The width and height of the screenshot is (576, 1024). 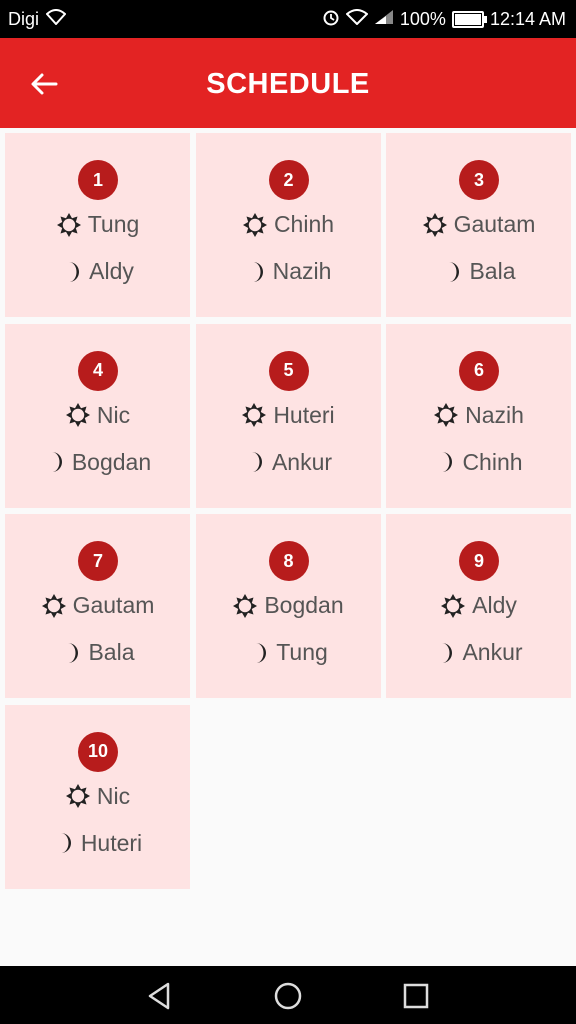 I want to click on battery-icon, so click(x=469, y=19).